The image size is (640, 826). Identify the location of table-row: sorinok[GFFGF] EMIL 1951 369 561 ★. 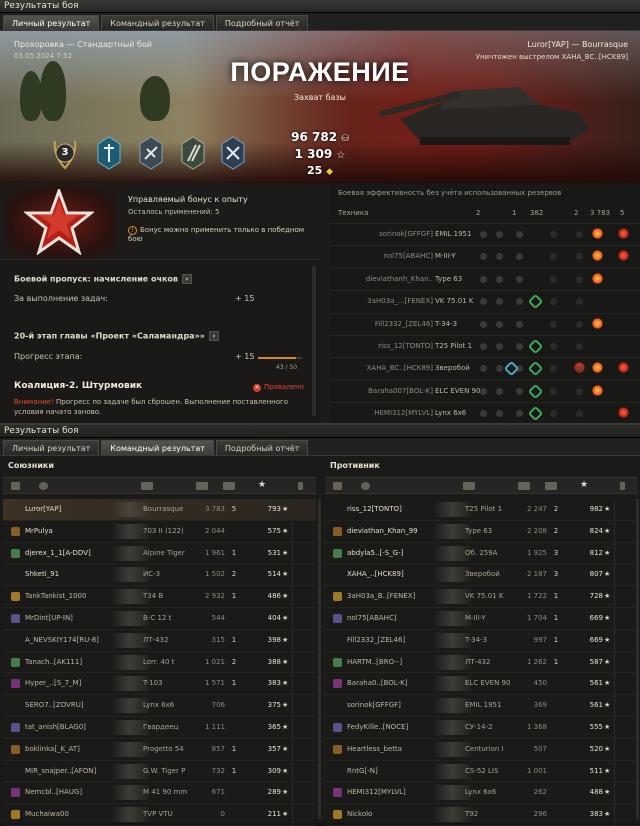
(481, 706).